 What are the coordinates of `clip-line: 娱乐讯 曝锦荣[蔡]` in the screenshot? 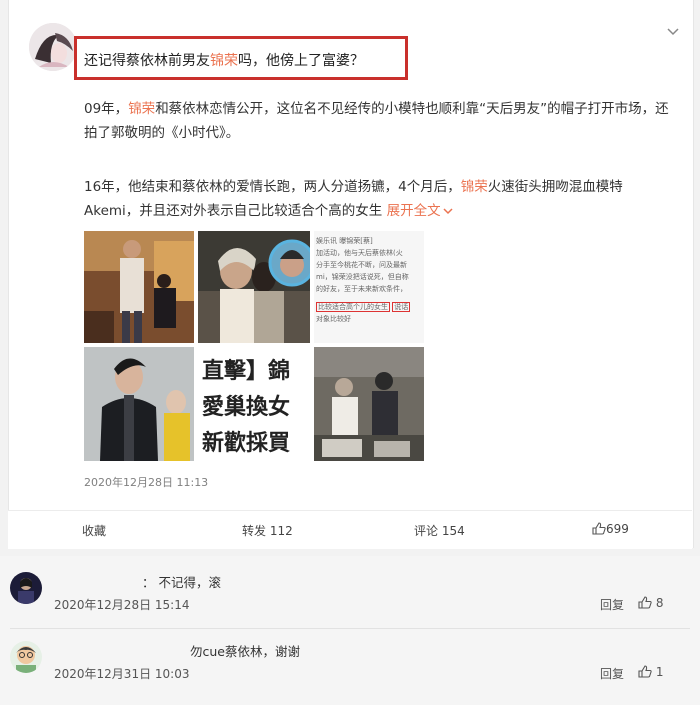 It's located at (344, 241).